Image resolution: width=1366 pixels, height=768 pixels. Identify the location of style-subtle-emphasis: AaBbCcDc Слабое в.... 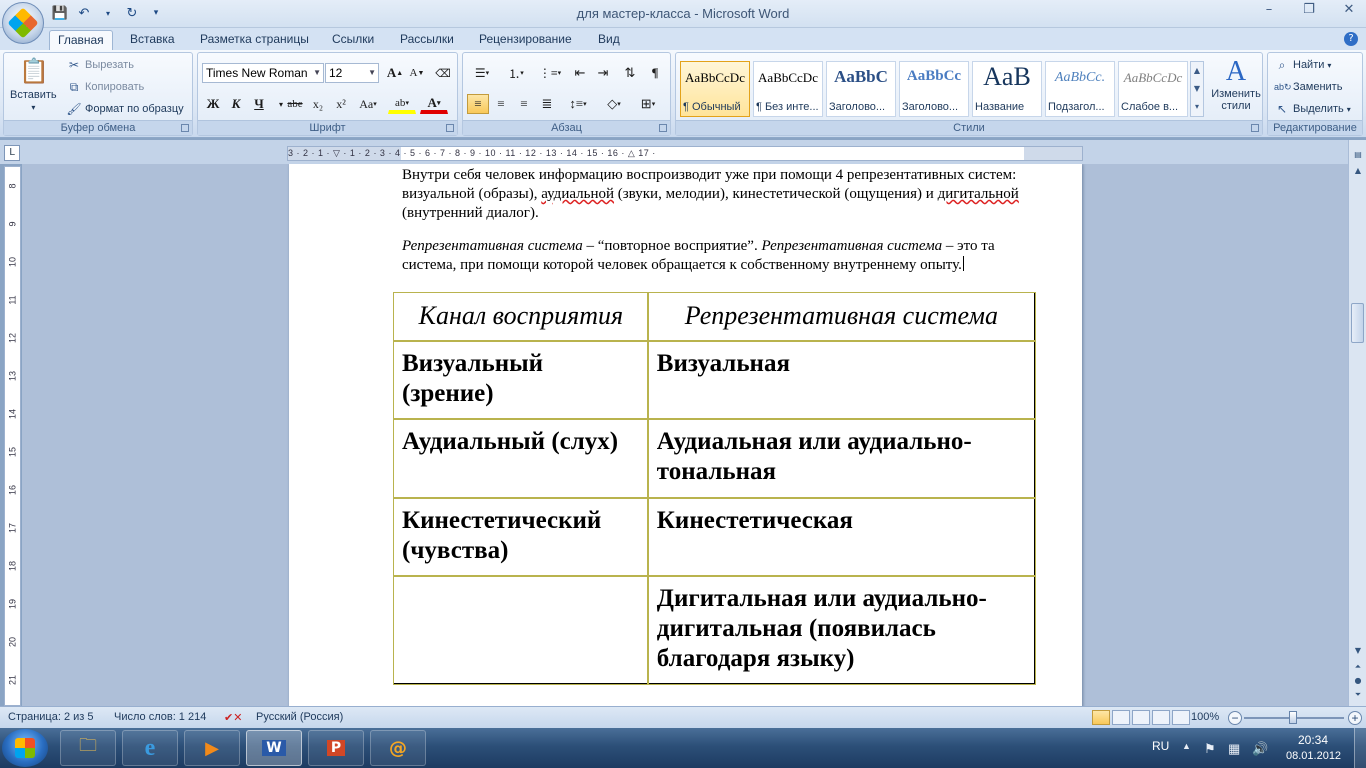
(1153, 89).